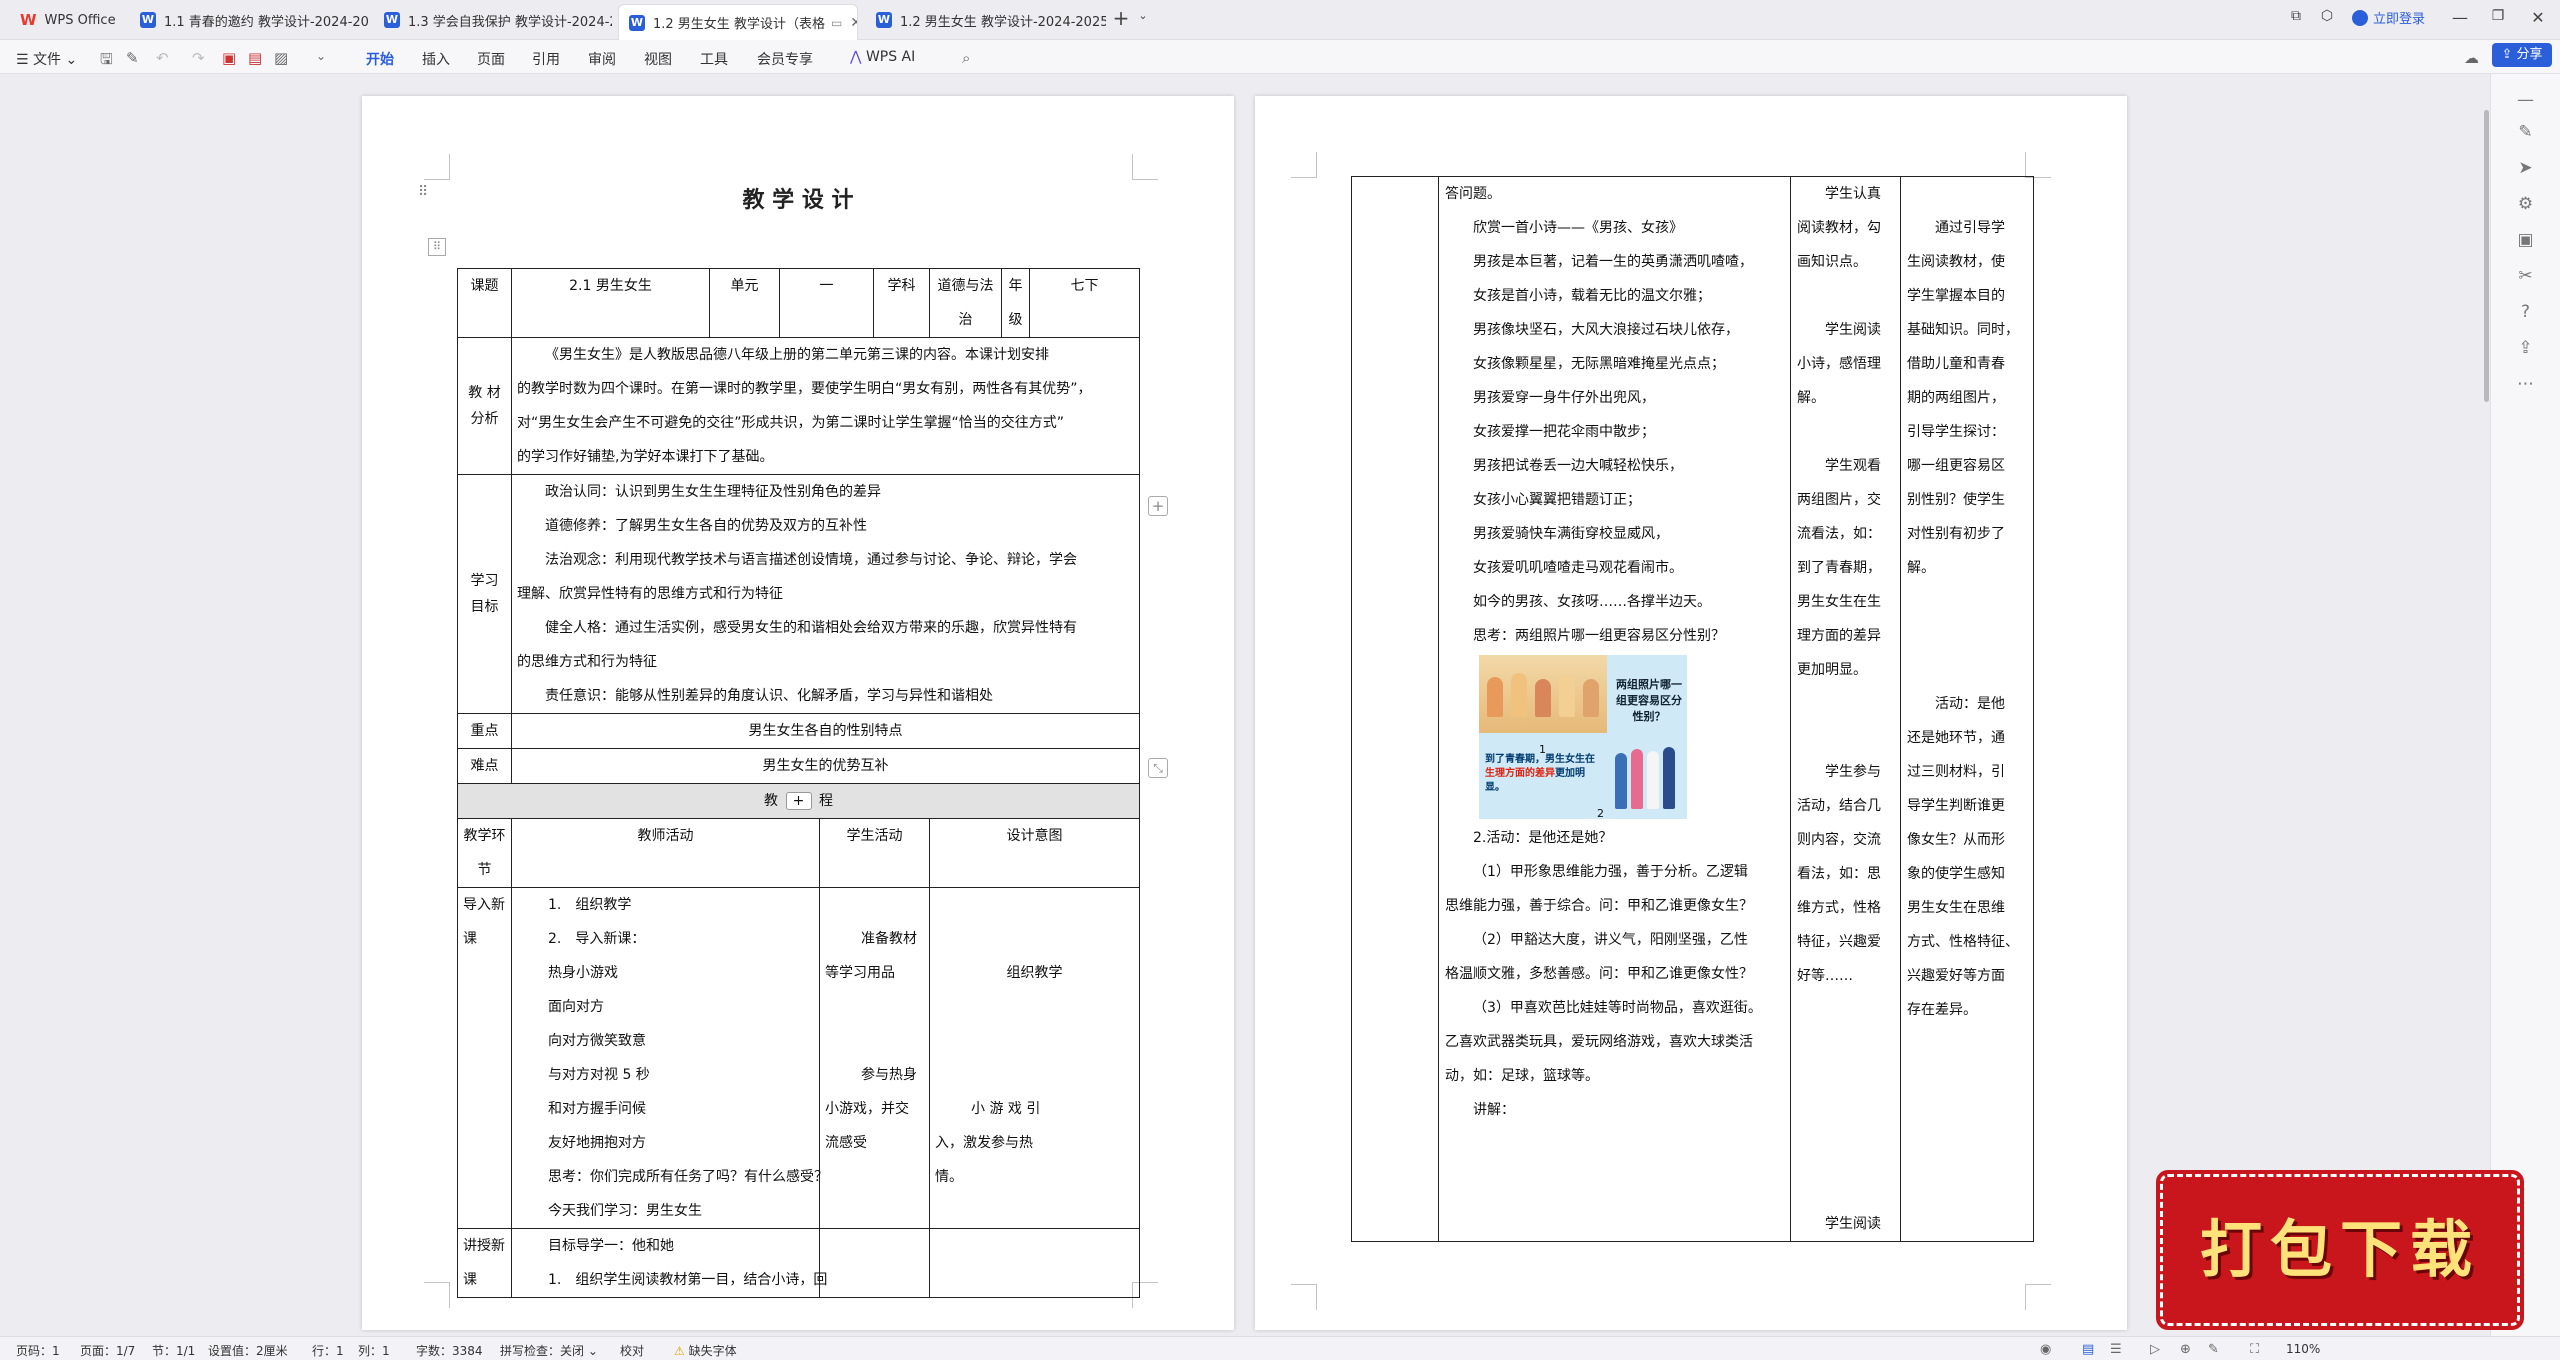  I want to click on eye-icon: ◉, so click(2045, 1349).